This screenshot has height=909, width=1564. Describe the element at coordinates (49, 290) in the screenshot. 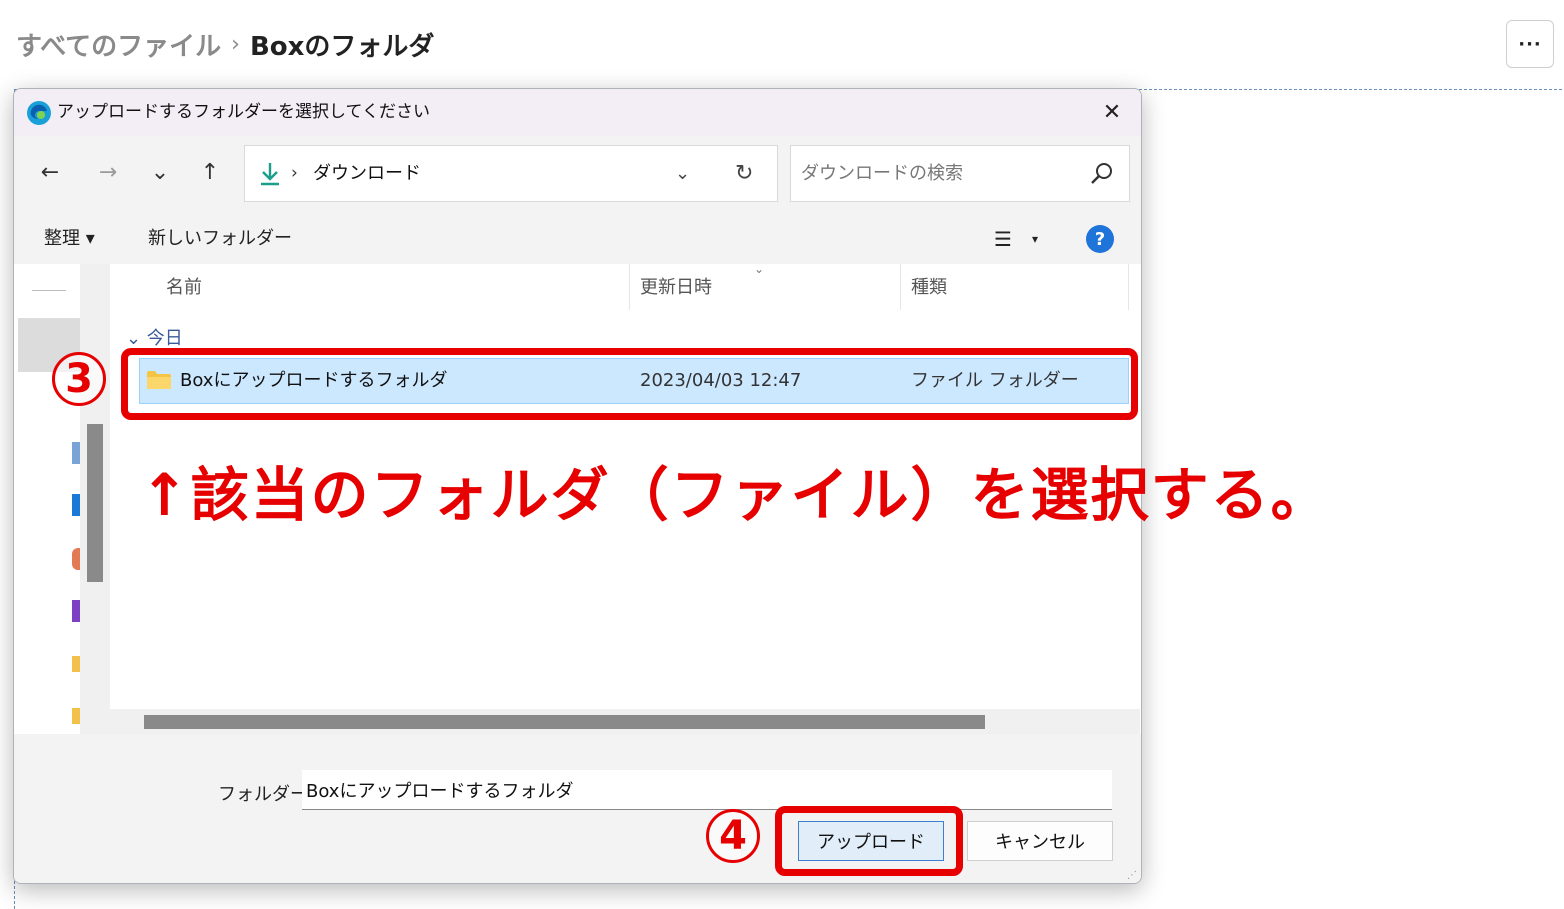

I see `nav-pane-divider` at that location.